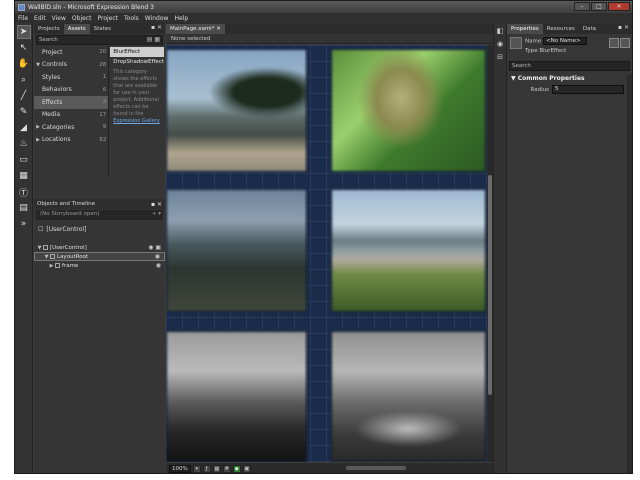 This screenshot has width=640, height=480. What do you see at coordinates (24, 96) in the screenshot?
I see `eyedropper-icon: ╱` at bounding box center [24, 96].